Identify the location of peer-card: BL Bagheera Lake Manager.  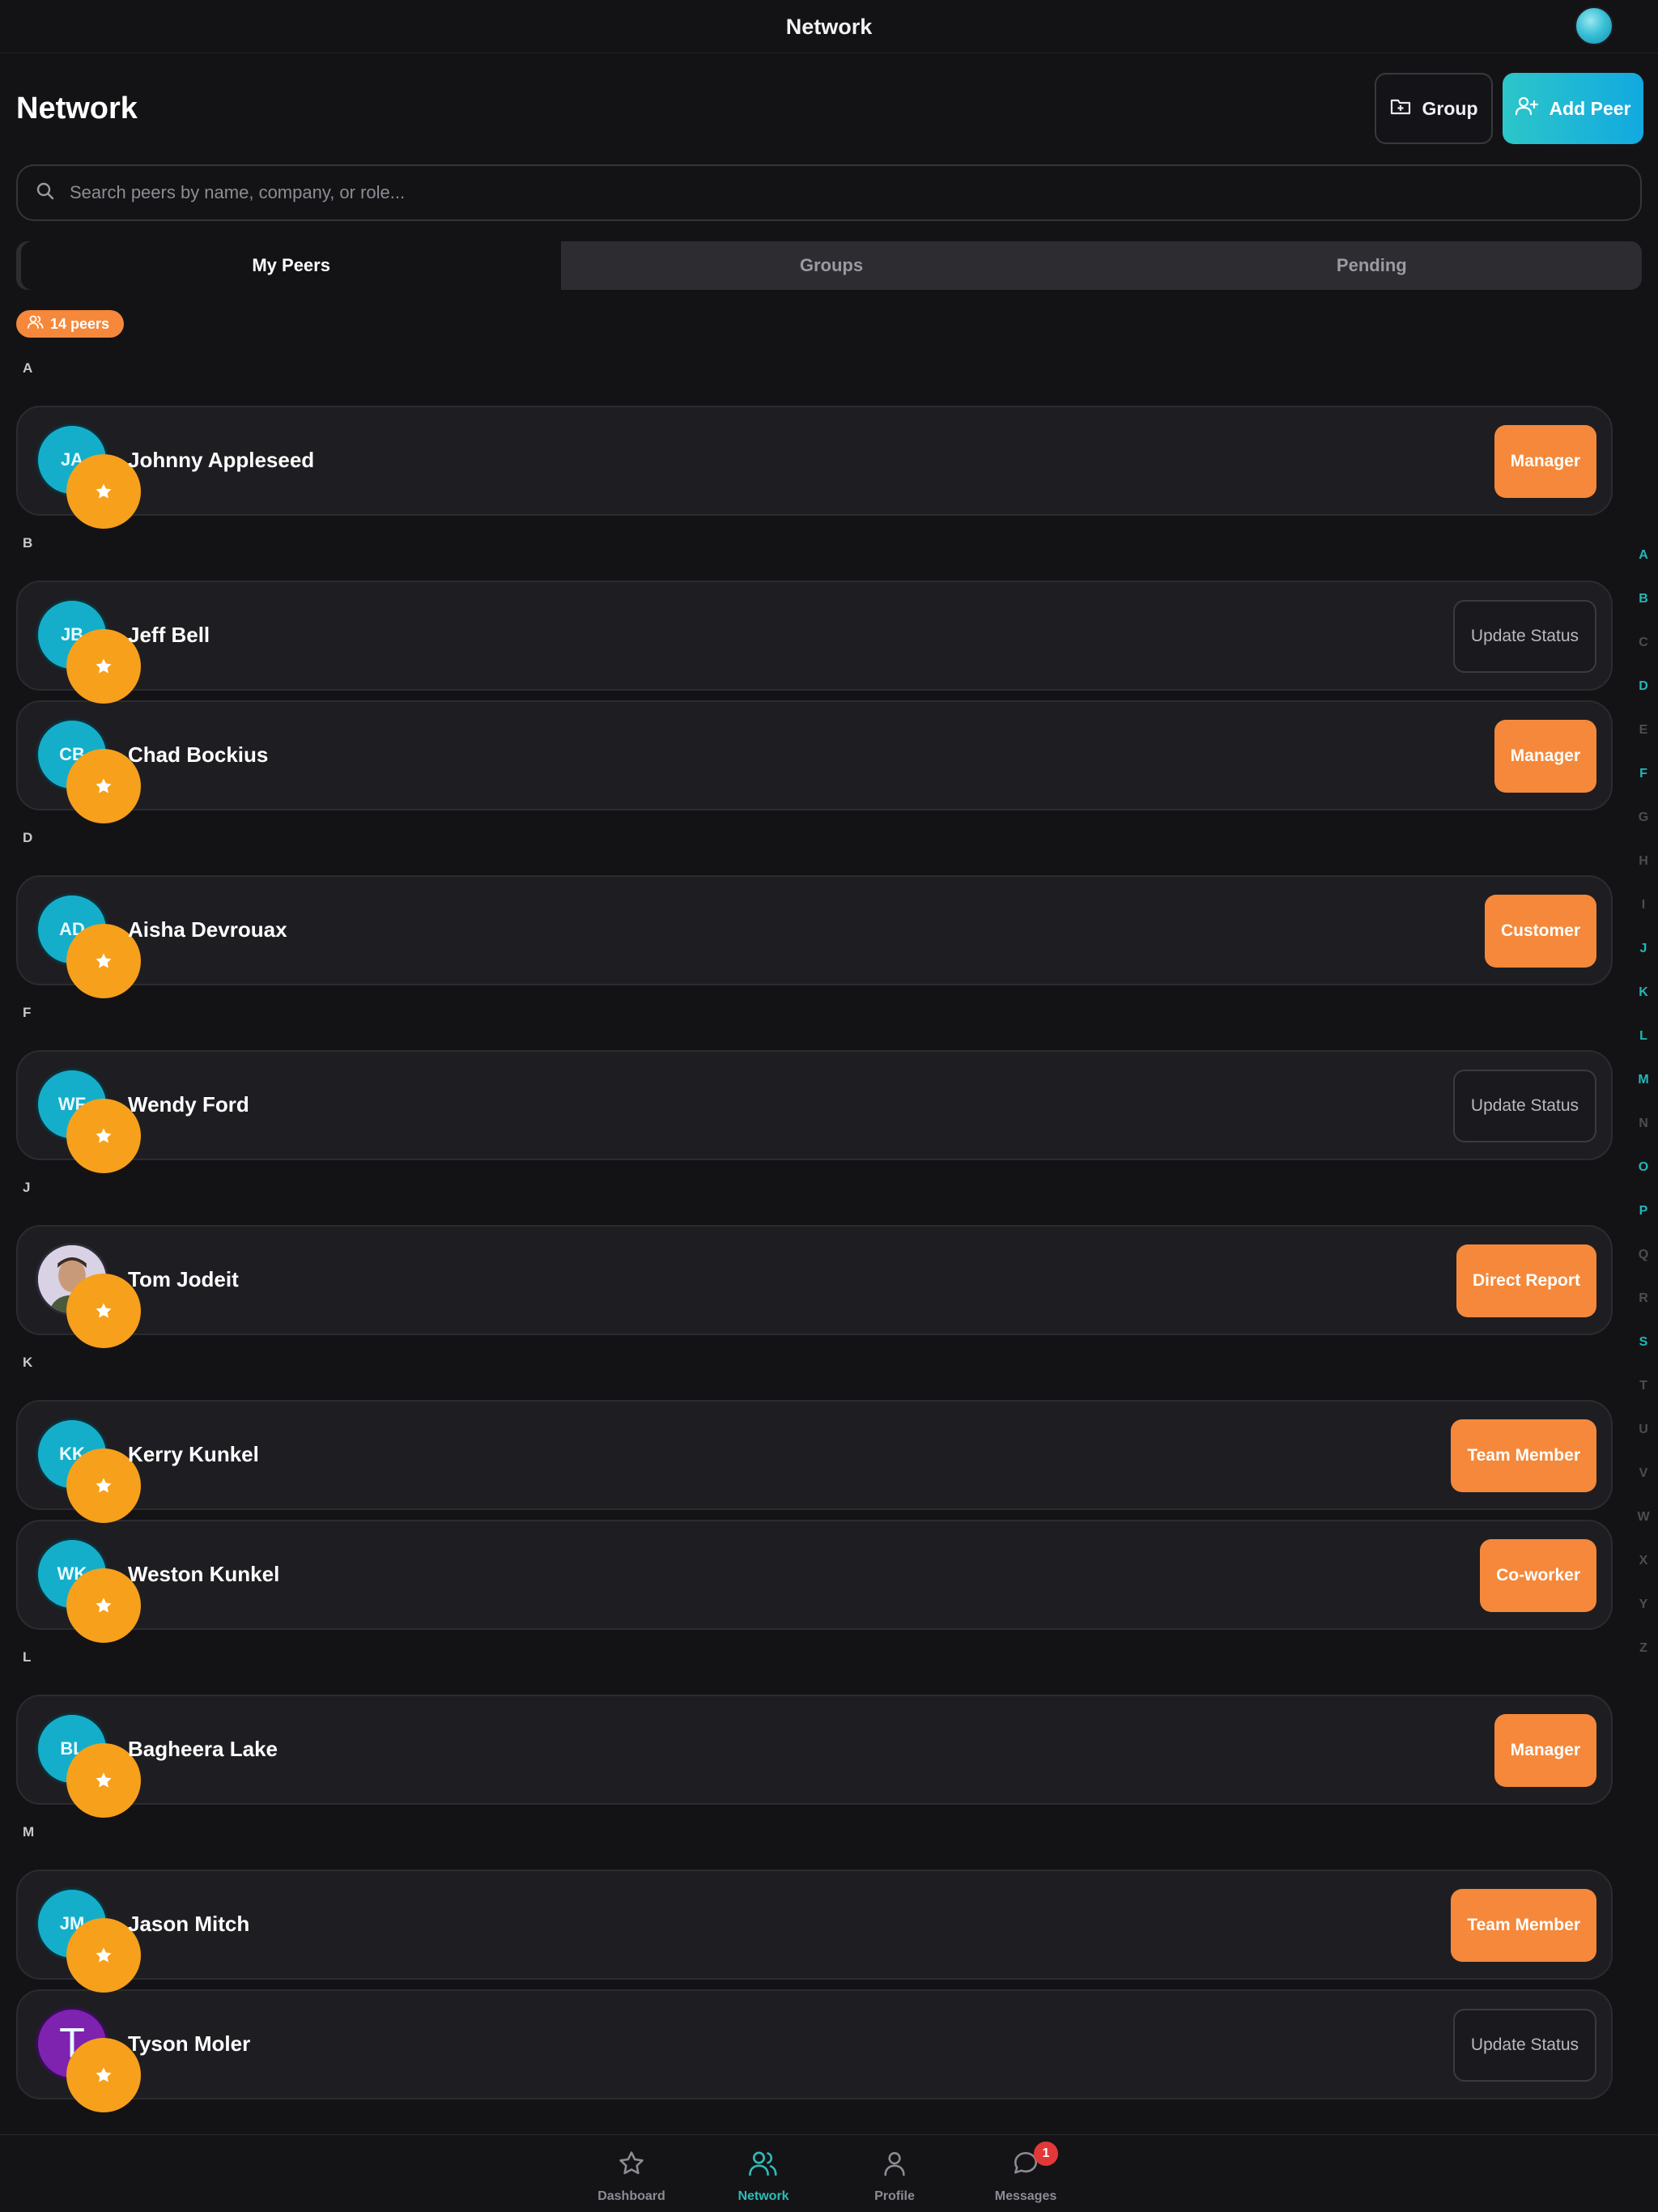
(814, 1757).